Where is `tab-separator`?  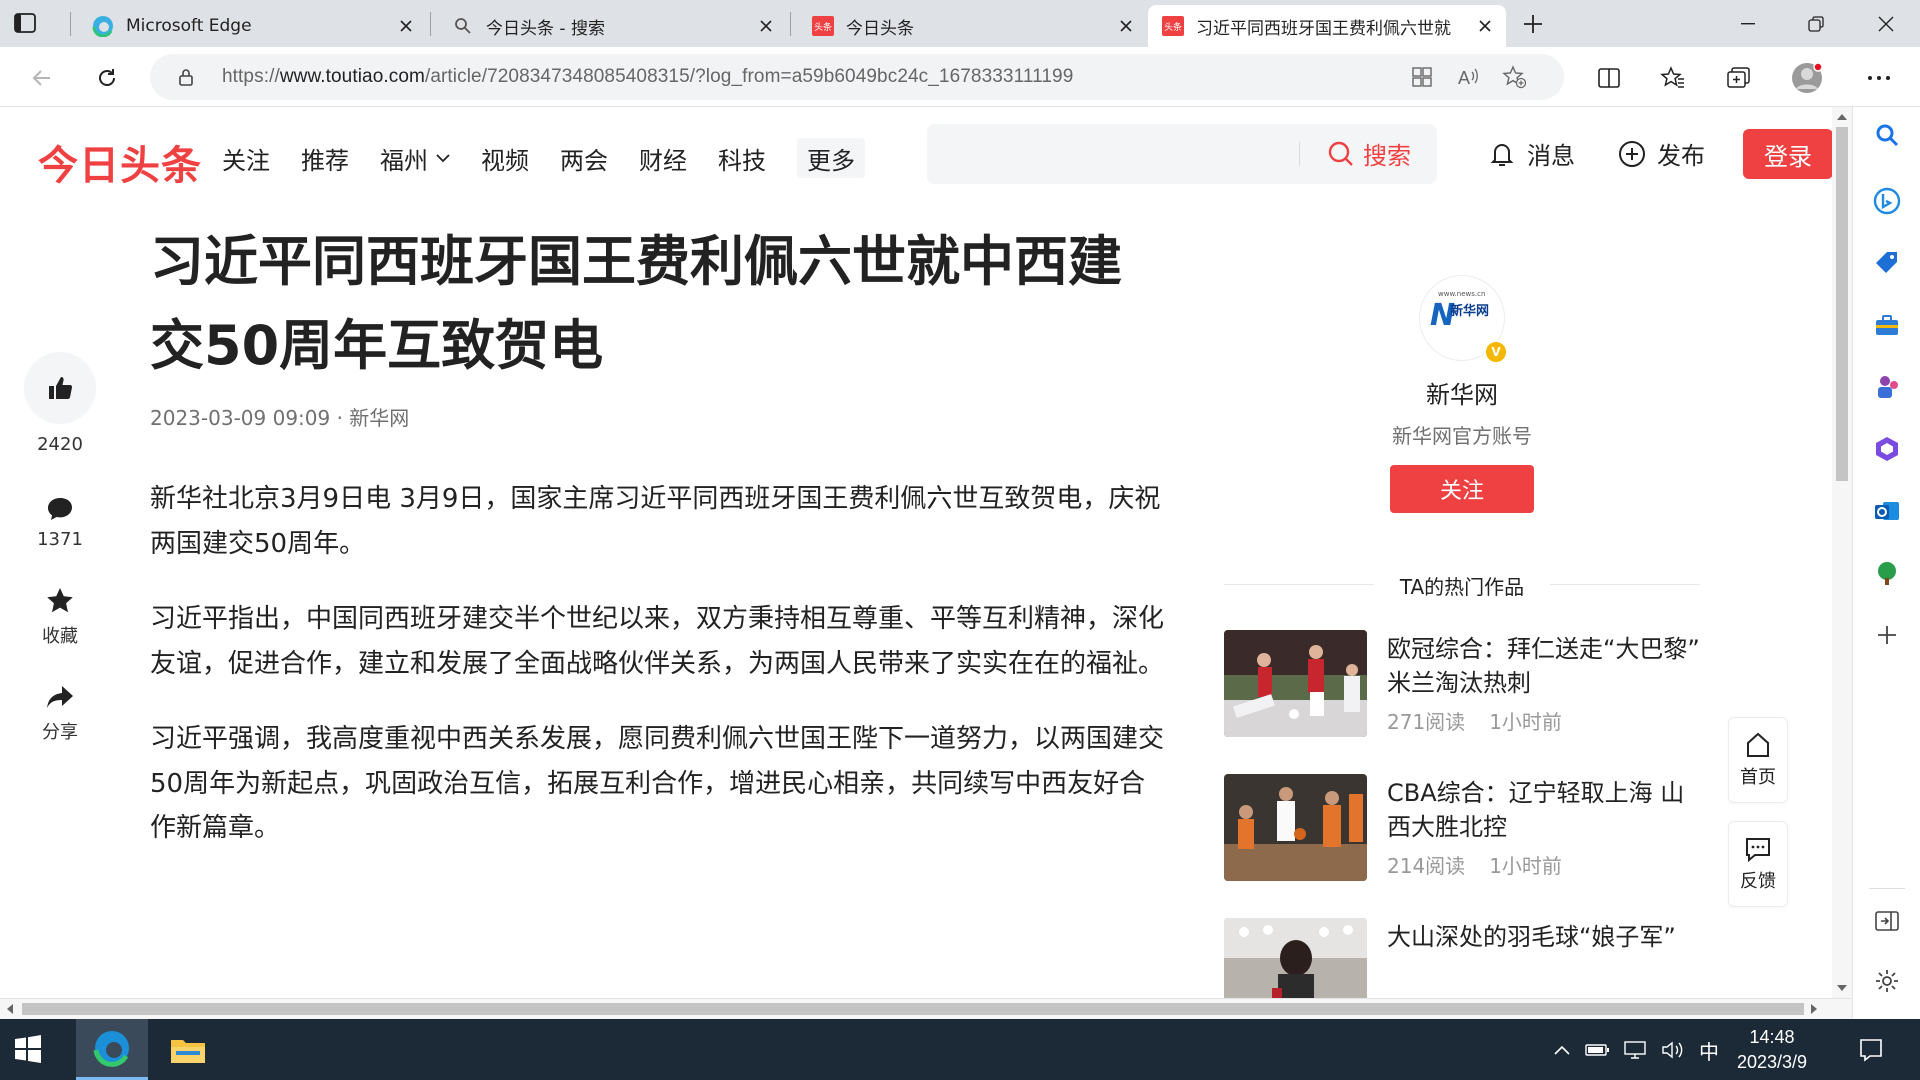 tab-separator is located at coordinates (790, 24).